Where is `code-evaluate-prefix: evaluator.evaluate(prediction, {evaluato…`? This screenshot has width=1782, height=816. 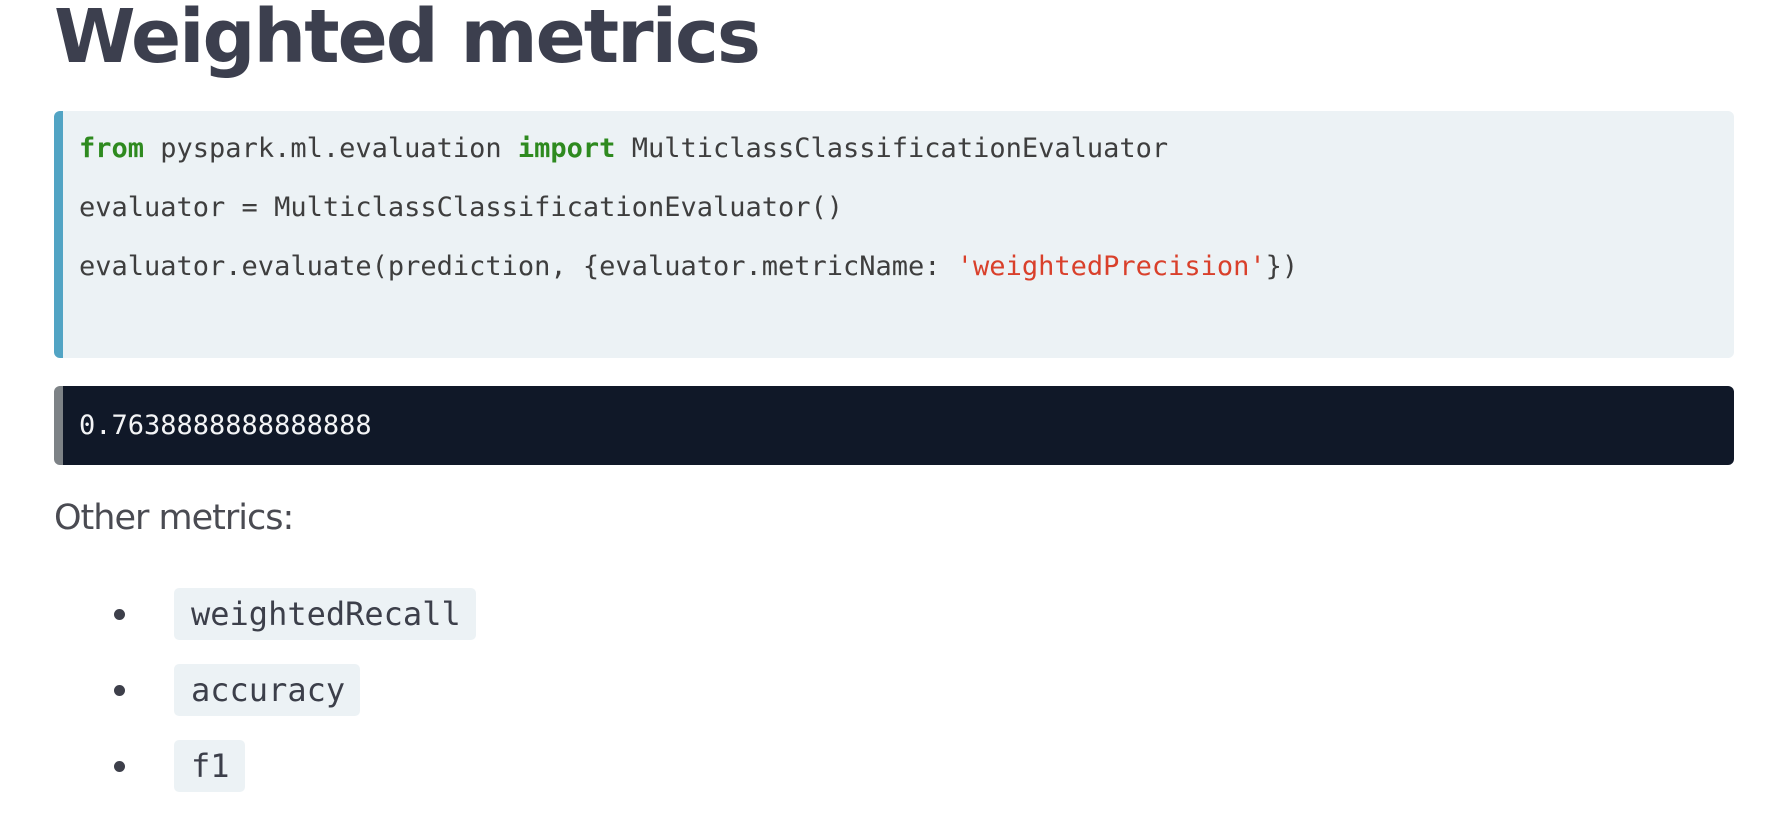 code-evaluate-prefix: evaluator.evaluate(prediction, {evaluato… is located at coordinates (518, 266).